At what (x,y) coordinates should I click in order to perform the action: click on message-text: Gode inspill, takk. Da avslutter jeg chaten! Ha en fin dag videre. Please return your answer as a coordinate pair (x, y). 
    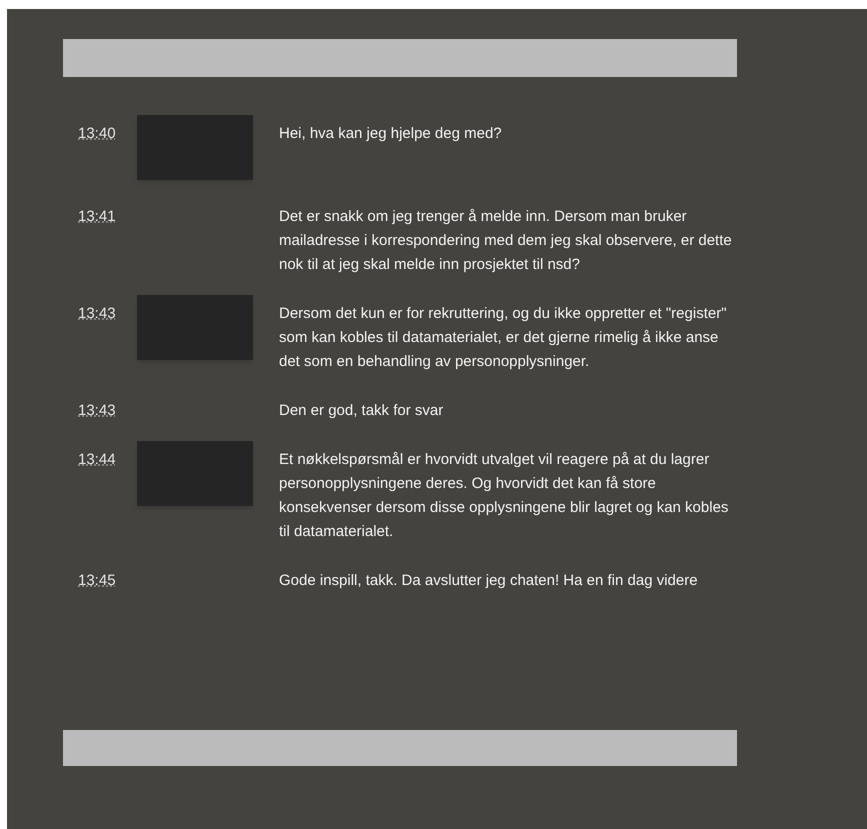
    Looking at the image, I should click on (489, 581).